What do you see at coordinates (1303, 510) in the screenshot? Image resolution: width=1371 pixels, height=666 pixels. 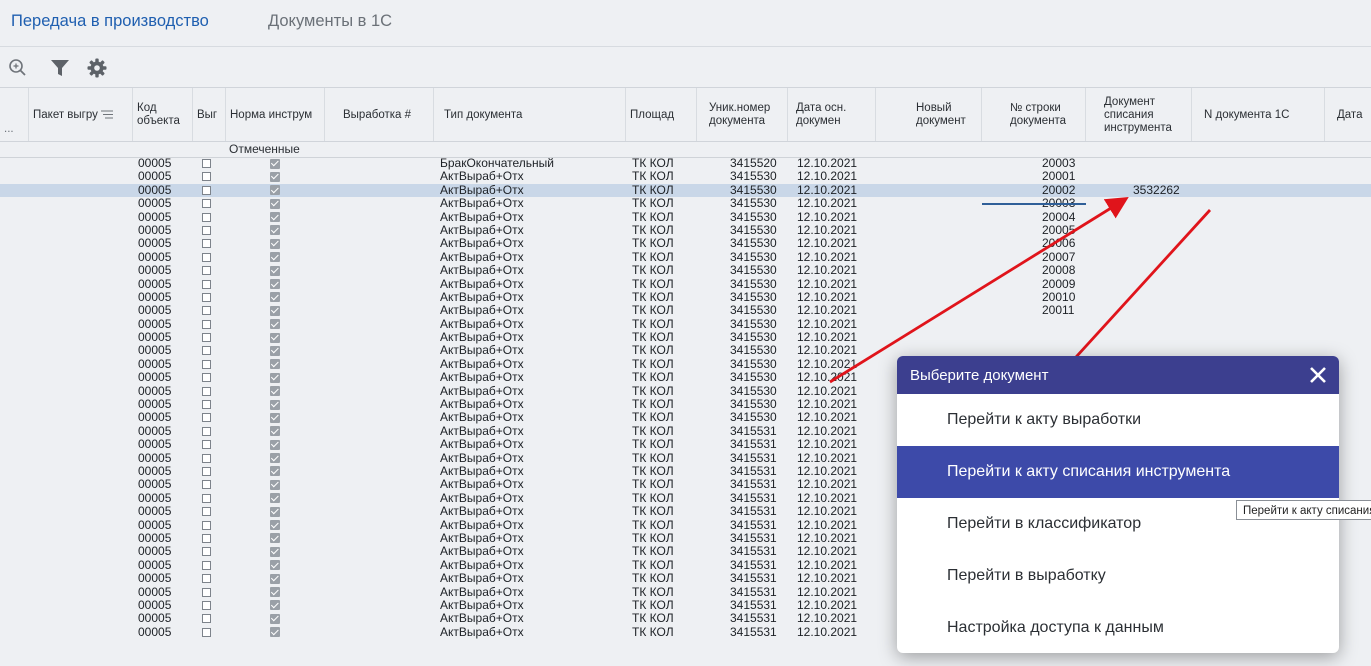 I see `tooltip: Перейти к акту списания инструмента` at bounding box center [1303, 510].